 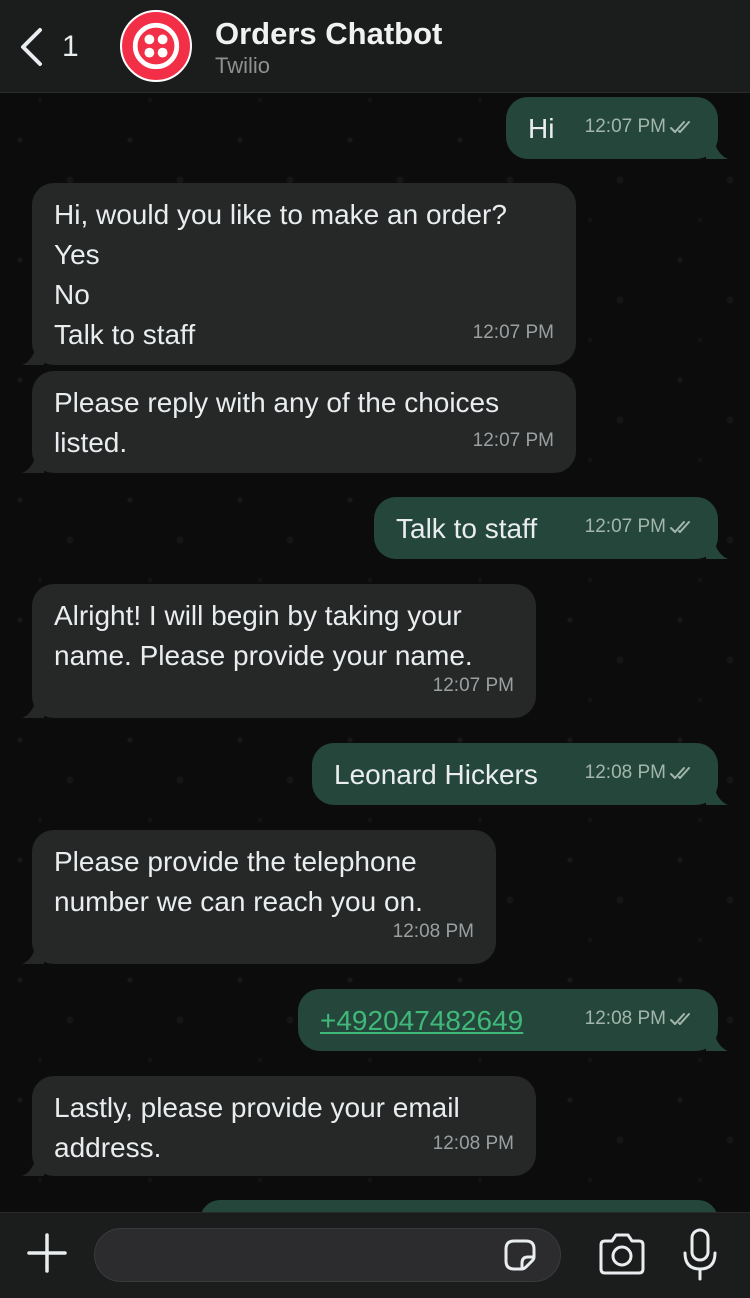 I want to click on message-text: Please reply with any of the choices, so click(x=277, y=402).